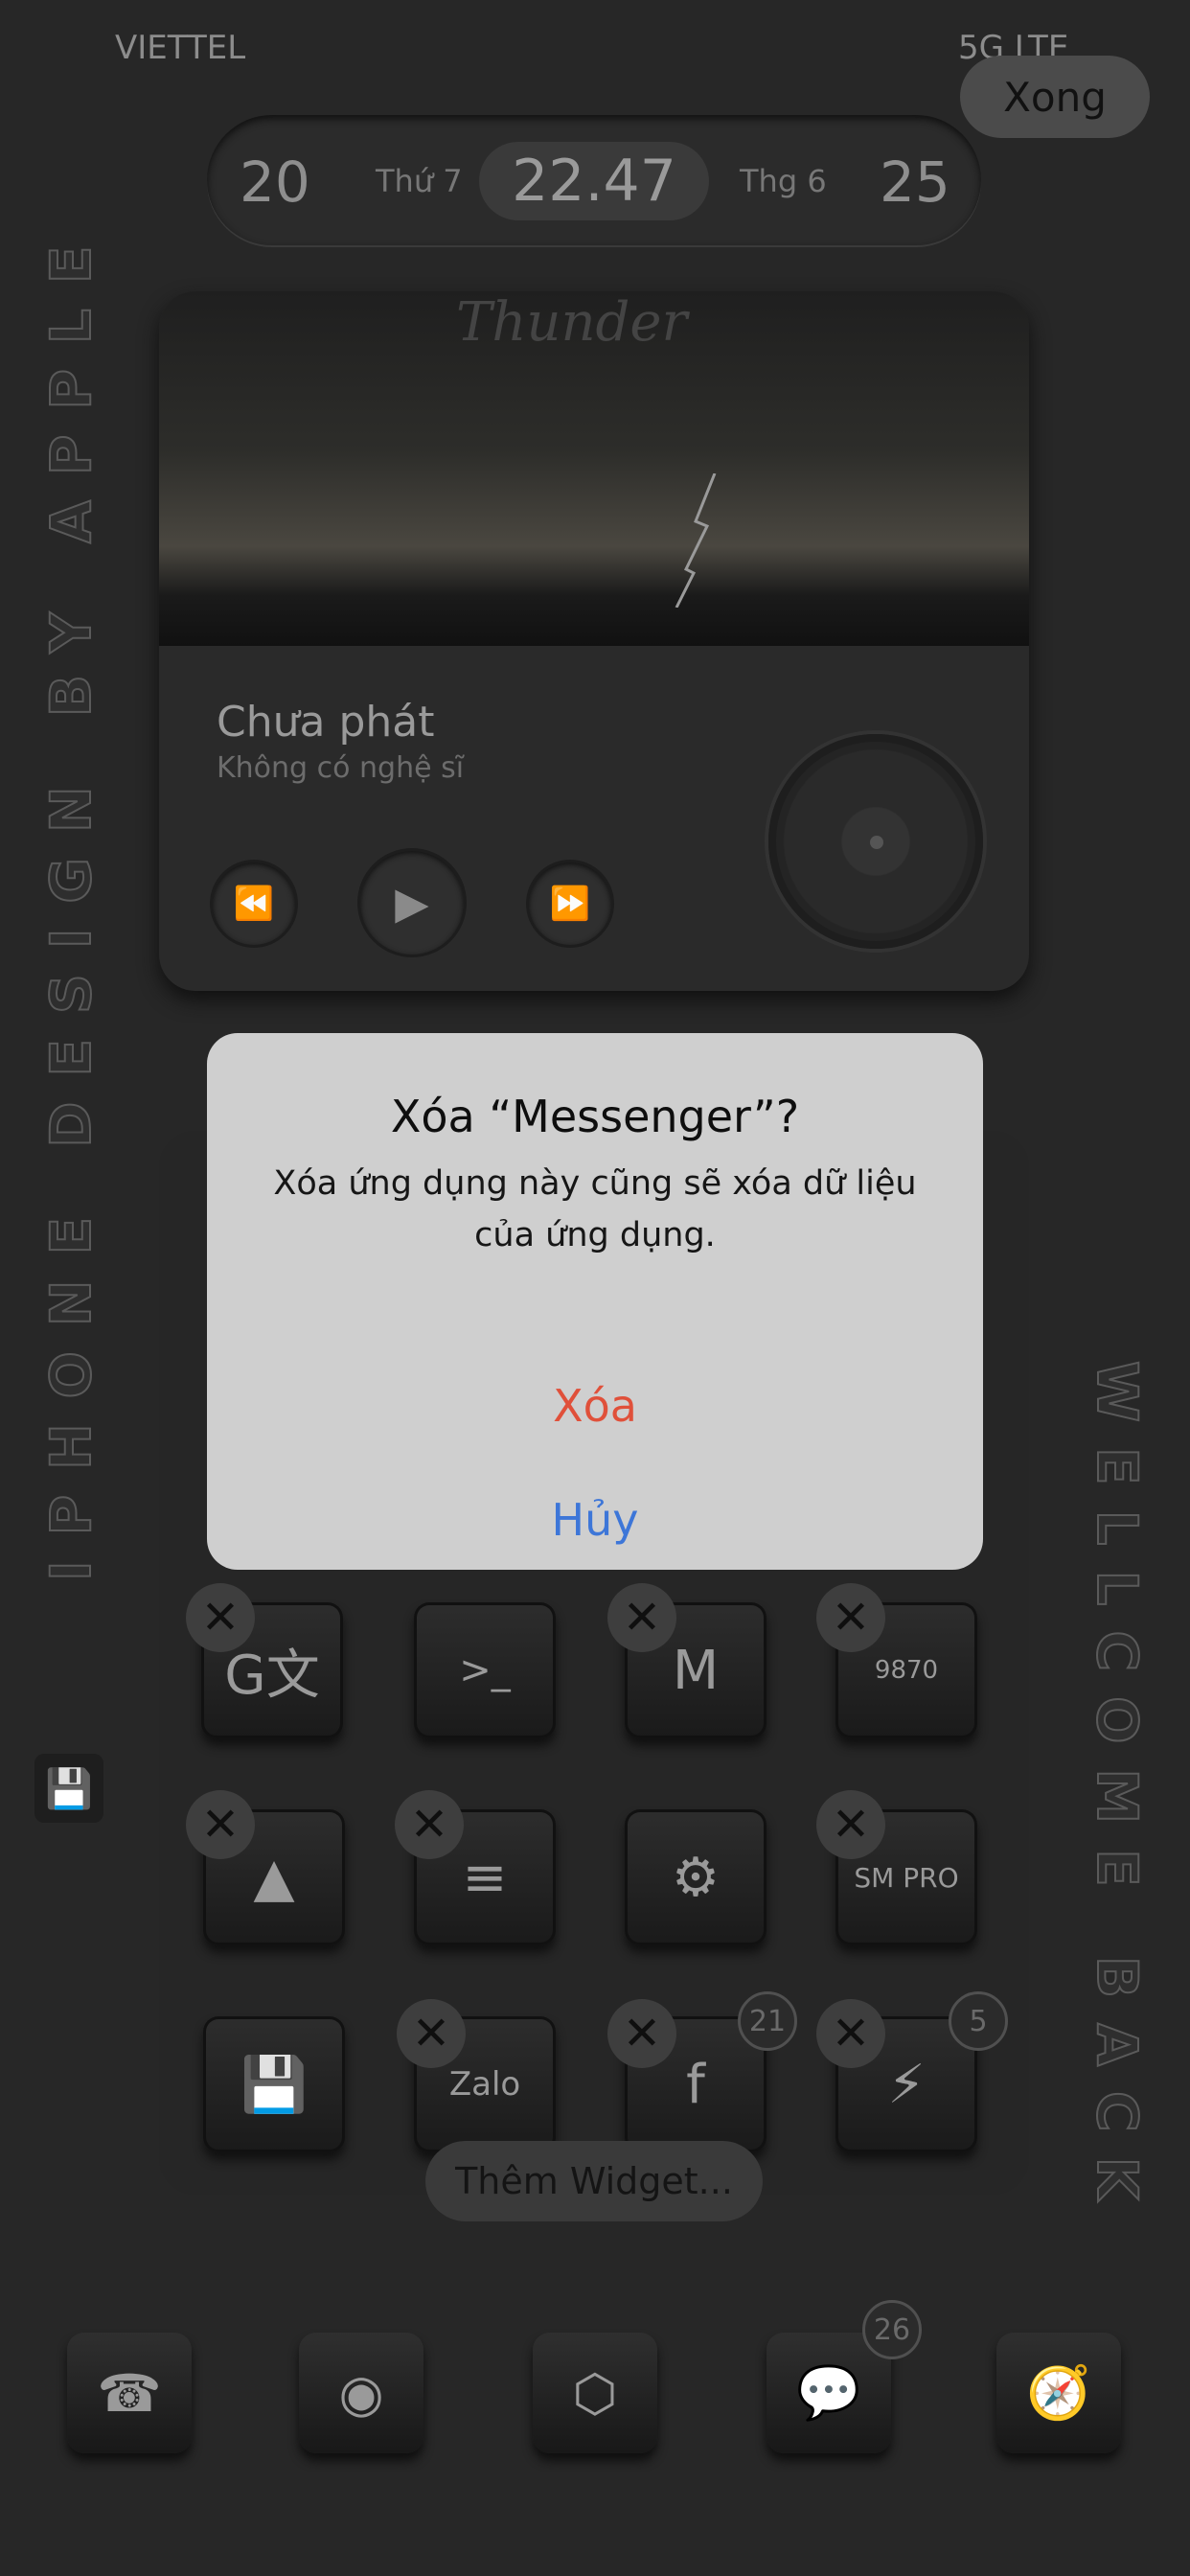 This screenshot has height=2576, width=1190. What do you see at coordinates (181, 48) in the screenshot?
I see `carrier-label: VIETTEL` at bounding box center [181, 48].